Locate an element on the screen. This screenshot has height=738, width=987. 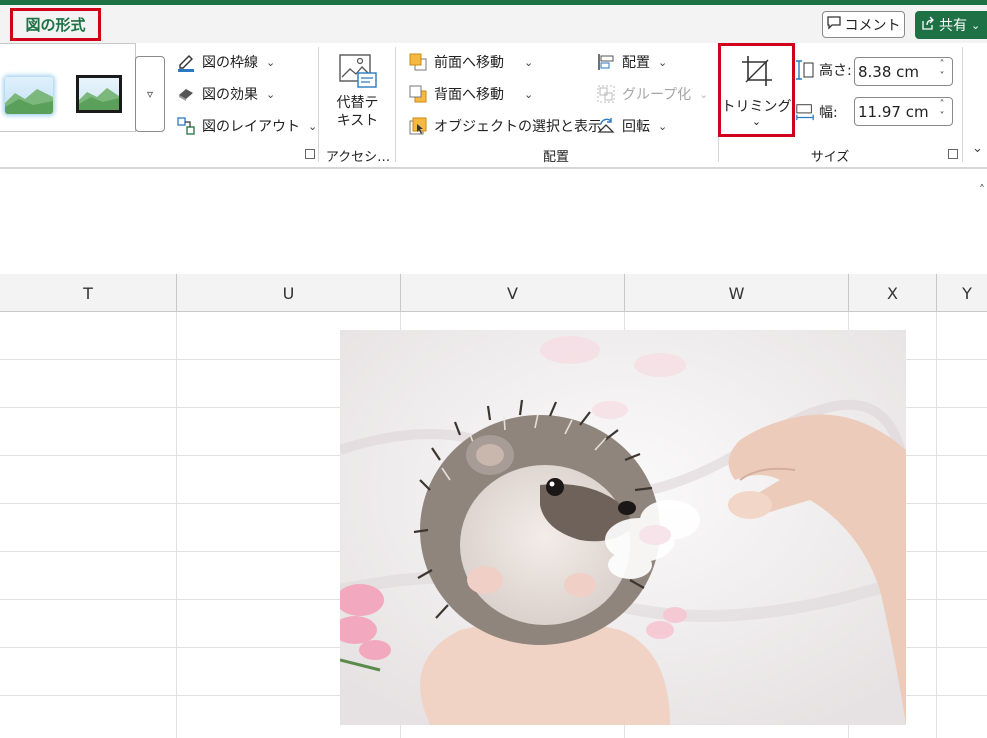
picture-layout-label: 図のレイアウト is located at coordinates (251, 127).